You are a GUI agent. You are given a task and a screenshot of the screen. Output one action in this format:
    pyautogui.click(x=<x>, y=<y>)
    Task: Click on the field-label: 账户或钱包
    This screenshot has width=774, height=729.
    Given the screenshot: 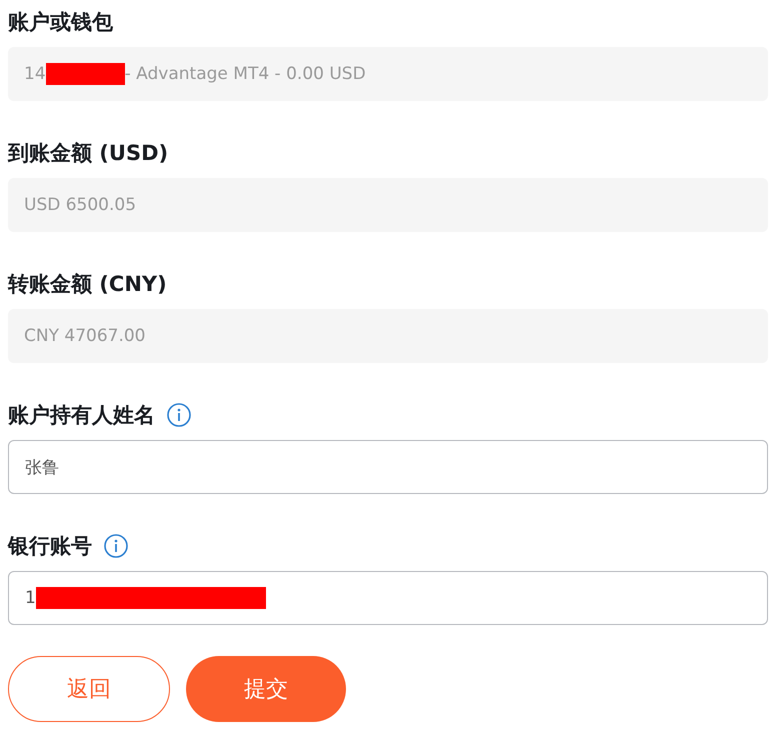 What is the action you would take?
    pyautogui.click(x=60, y=22)
    